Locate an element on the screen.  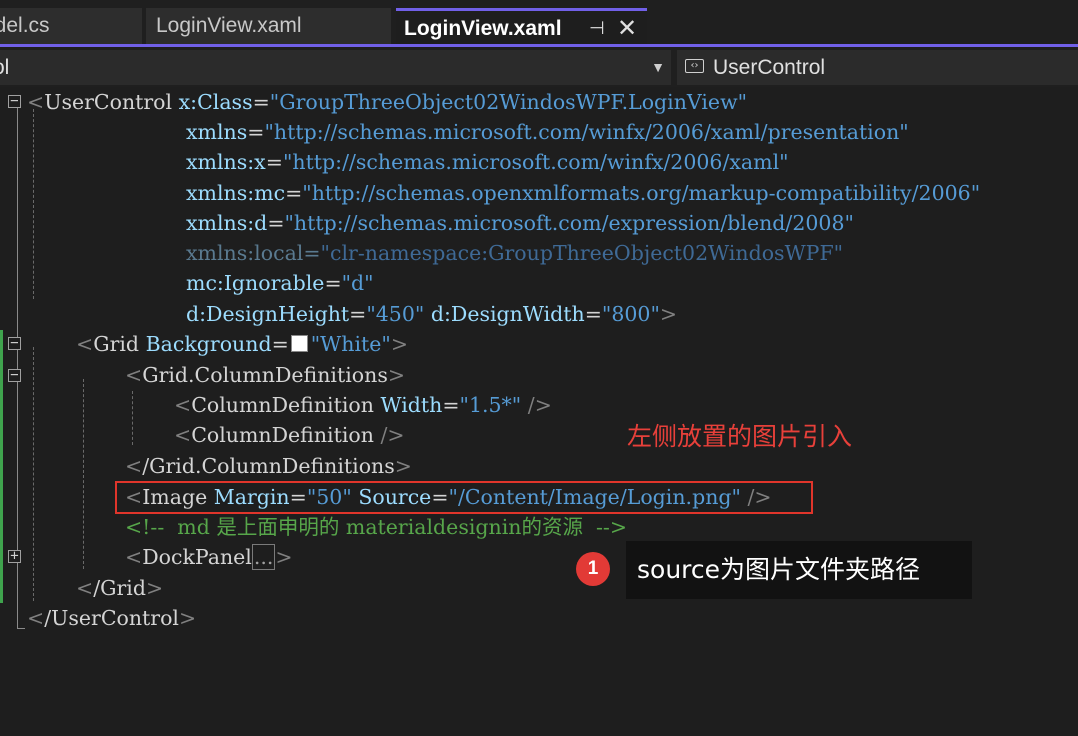
fold-guide-end is located at coordinates (21, 628).